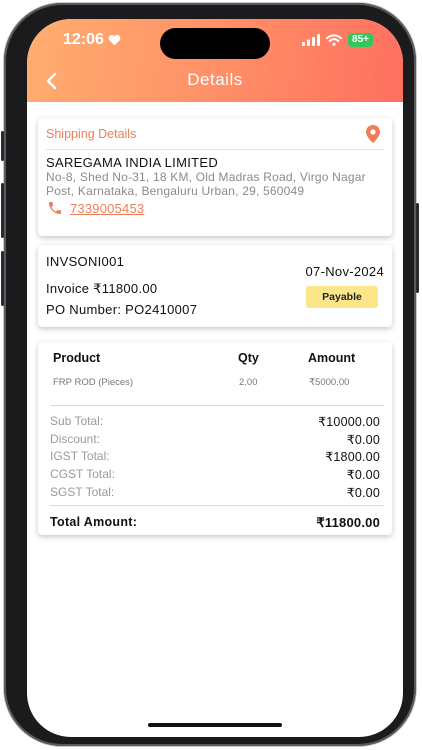  What do you see at coordinates (2, 146) in the screenshot?
I see `mute-switch` at bounding box center [2, 146].